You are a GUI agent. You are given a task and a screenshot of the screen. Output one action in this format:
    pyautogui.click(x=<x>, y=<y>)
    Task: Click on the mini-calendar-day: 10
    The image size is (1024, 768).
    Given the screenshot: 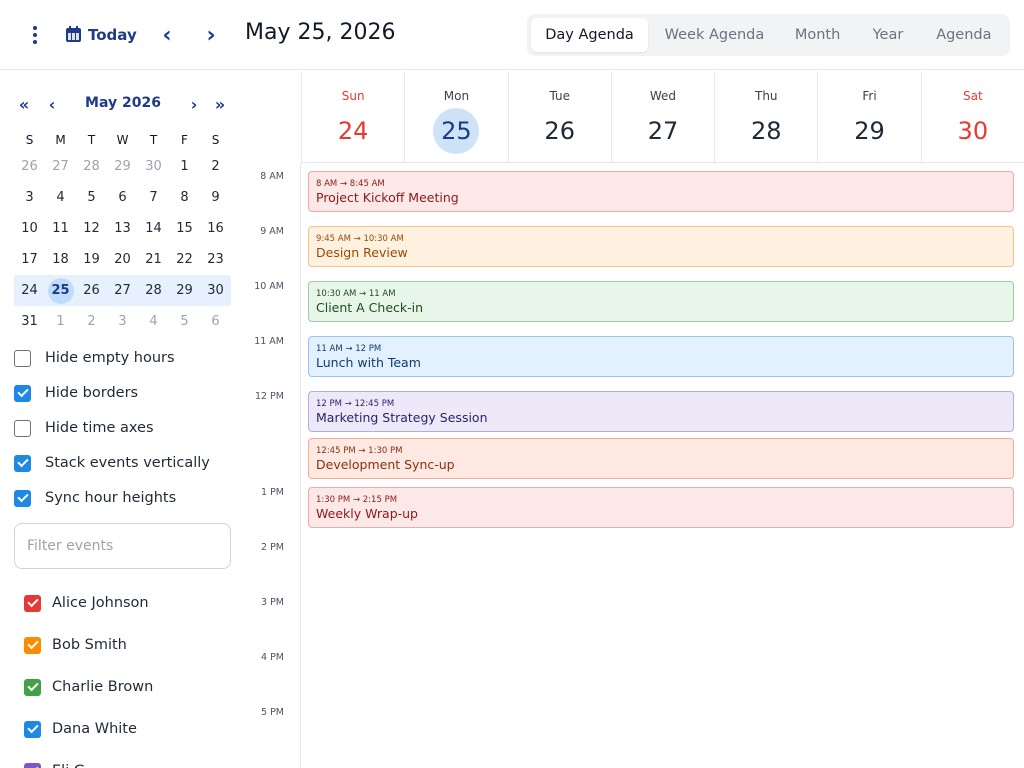 What is the action you would take?
    pyautogui.click(x=29, y=228)
    